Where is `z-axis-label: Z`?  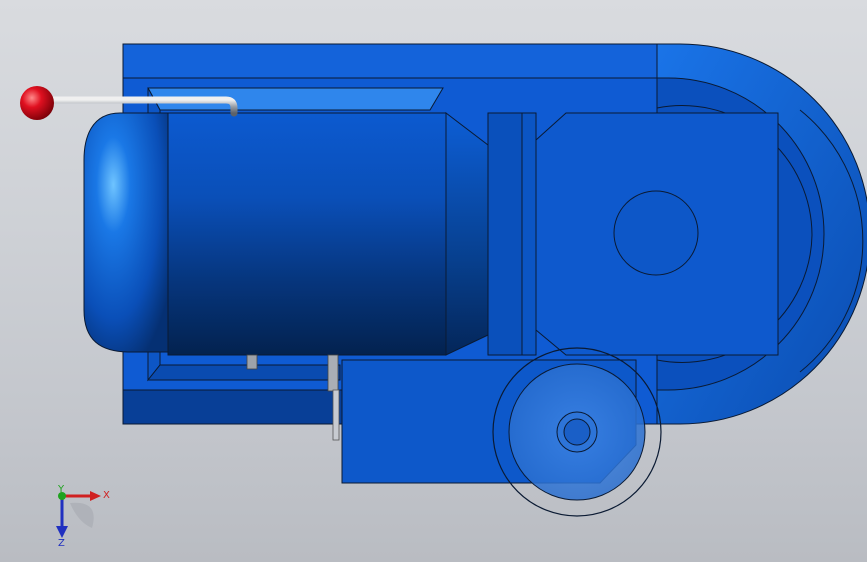 z-axis-label: Z is located at coordinates (61, 543).